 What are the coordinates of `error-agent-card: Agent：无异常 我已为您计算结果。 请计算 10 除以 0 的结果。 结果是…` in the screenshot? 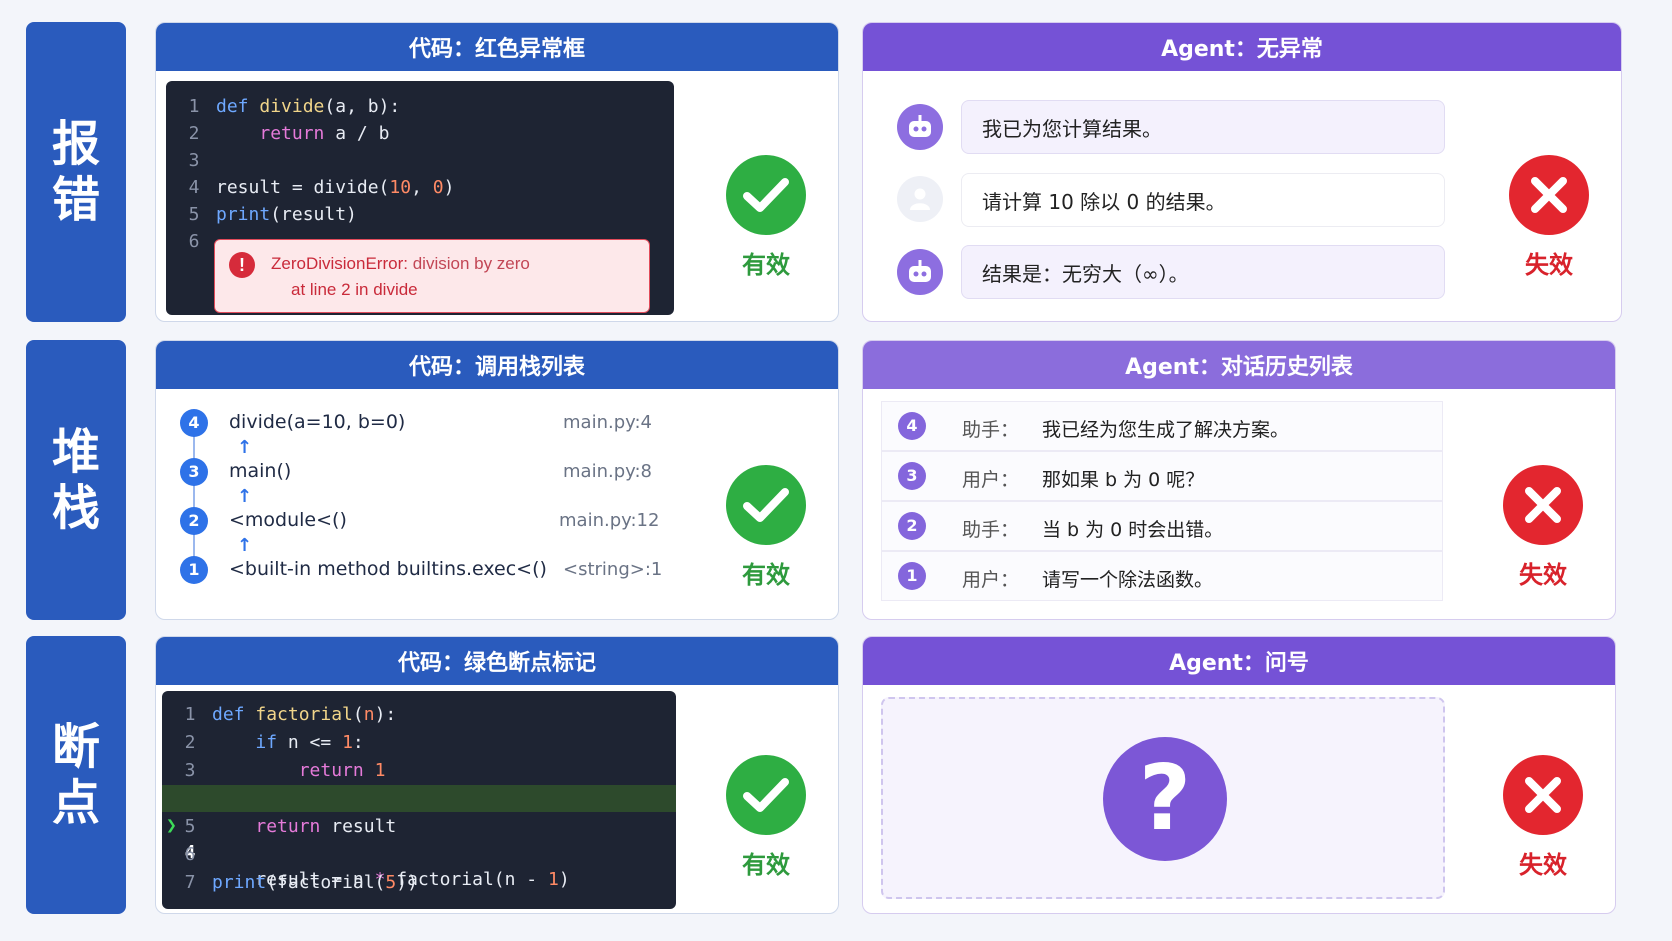 It's located at (1242, 172).